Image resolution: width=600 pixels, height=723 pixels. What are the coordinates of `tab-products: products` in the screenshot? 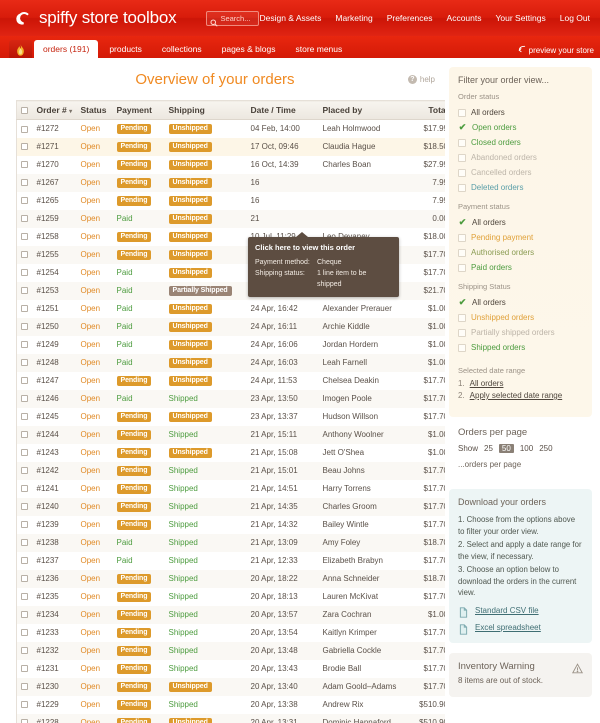 It's located at (125, 49).